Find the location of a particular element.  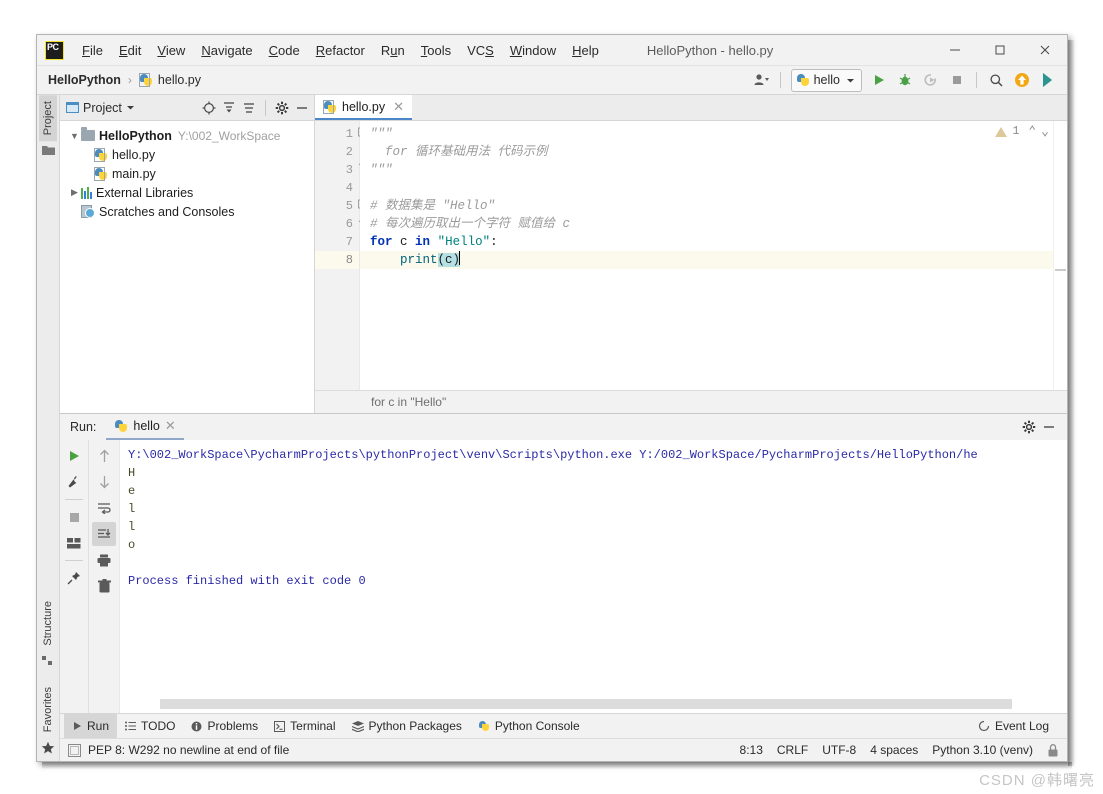

tree-node-main-py: main.py is located at coordinates (187, 173).